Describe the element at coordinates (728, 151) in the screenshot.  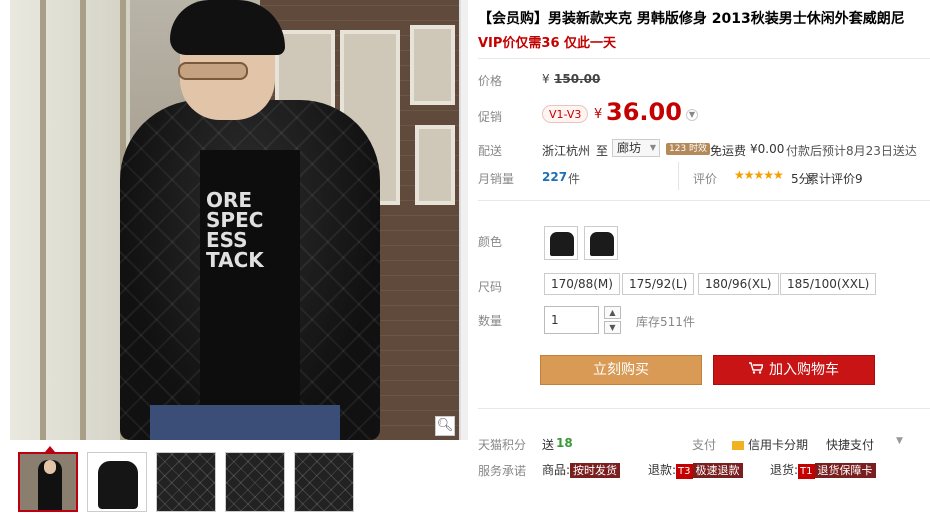
I see `free-shipping: 免运费` at that location.